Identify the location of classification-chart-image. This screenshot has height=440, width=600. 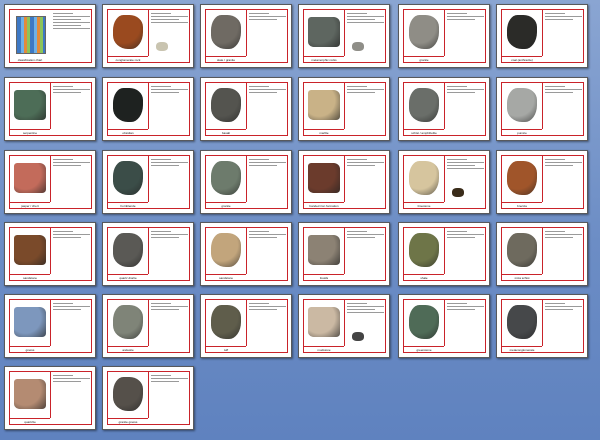
(31, 35).